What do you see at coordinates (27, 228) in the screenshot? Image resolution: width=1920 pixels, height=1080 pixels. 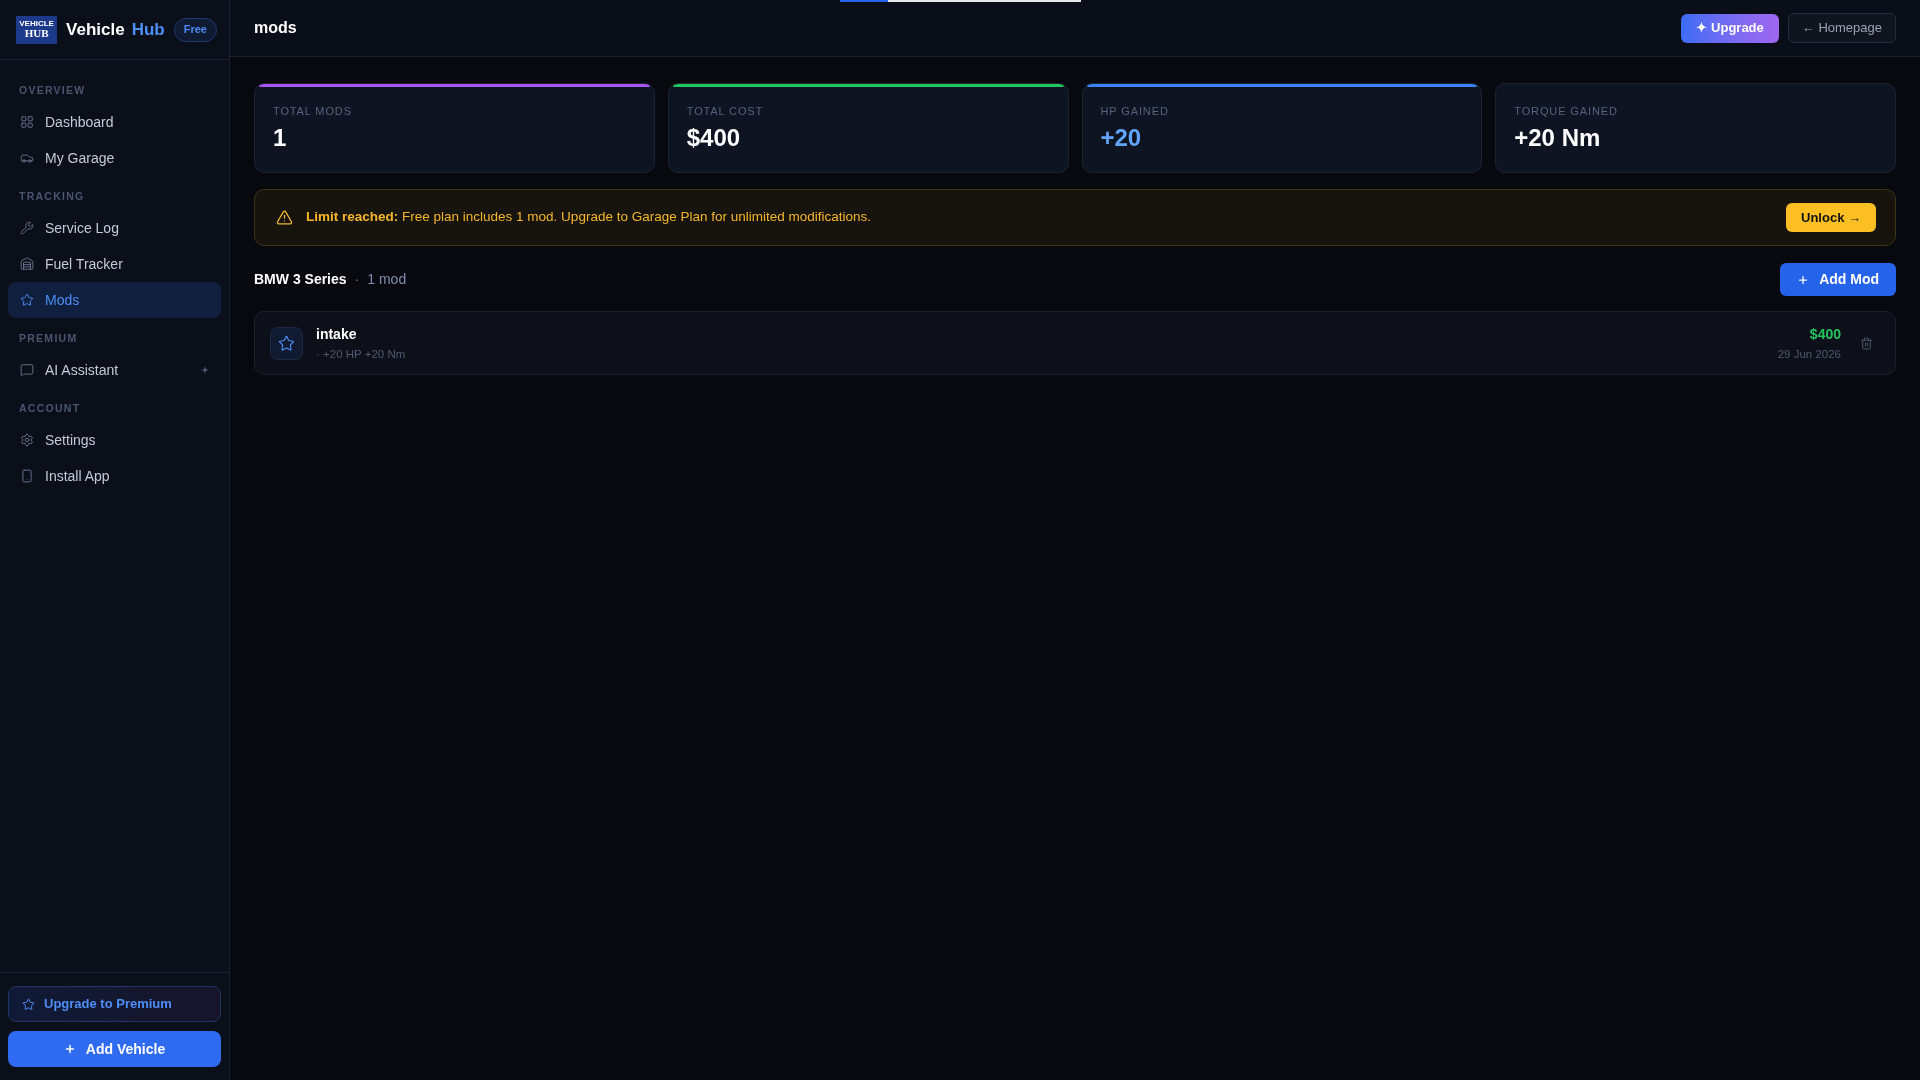 I see `wrench-icon` at bounding box center [27, 228].